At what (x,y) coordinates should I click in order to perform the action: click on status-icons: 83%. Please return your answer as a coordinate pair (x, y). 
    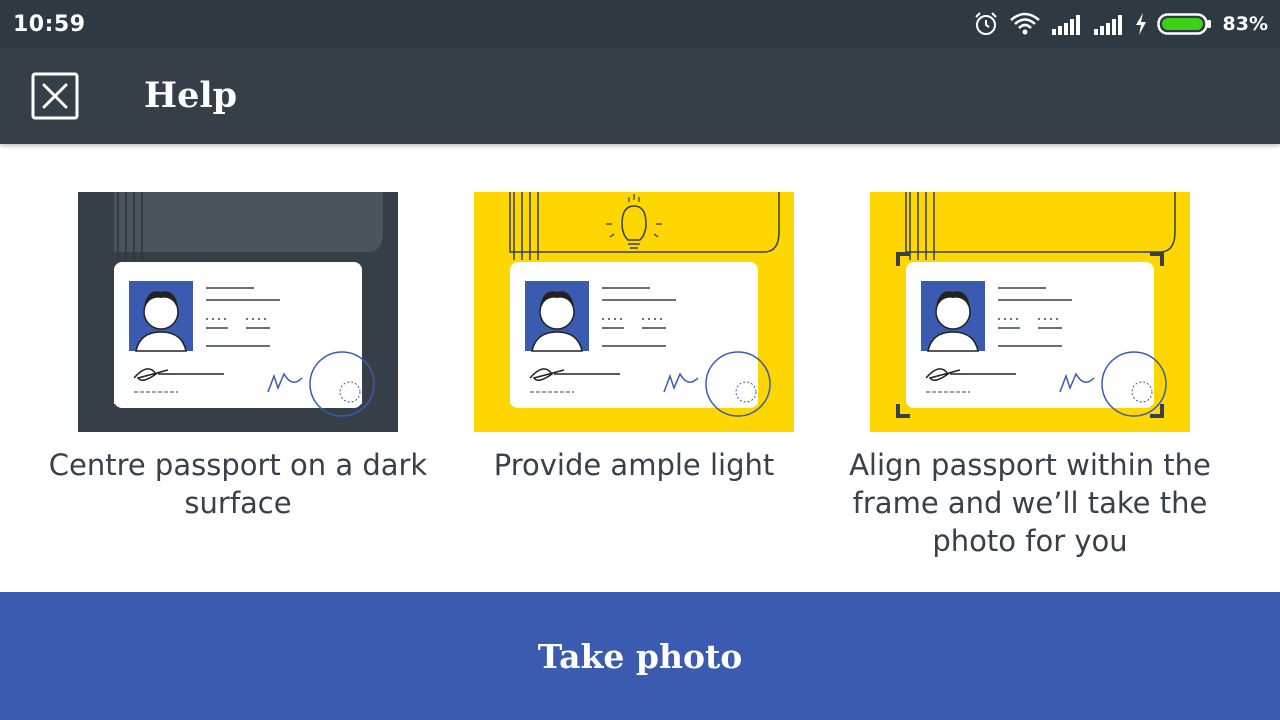
    Looking at the image, I should click on (1120, 24).